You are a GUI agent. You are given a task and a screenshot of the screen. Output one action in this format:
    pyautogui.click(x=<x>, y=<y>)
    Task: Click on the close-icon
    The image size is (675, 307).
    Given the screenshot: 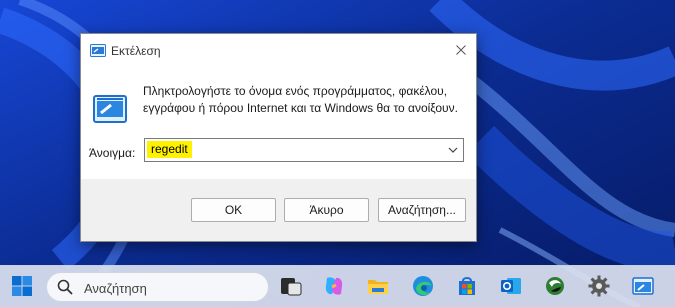 What is the action you would take?
    pyautogui.click(x=461, y=50)
    